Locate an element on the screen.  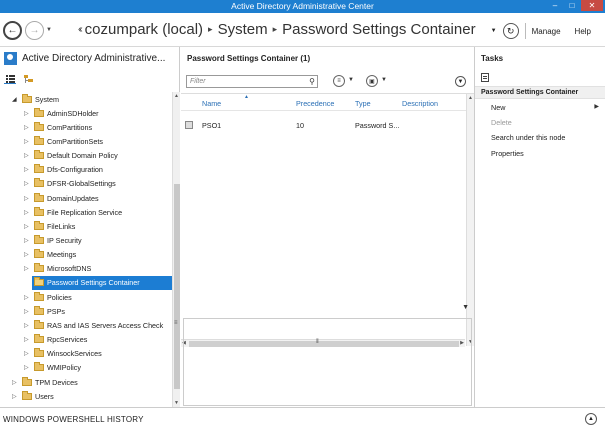
tree-item: ▷ Dfs-Configuration is located at coordinates (98, 170).